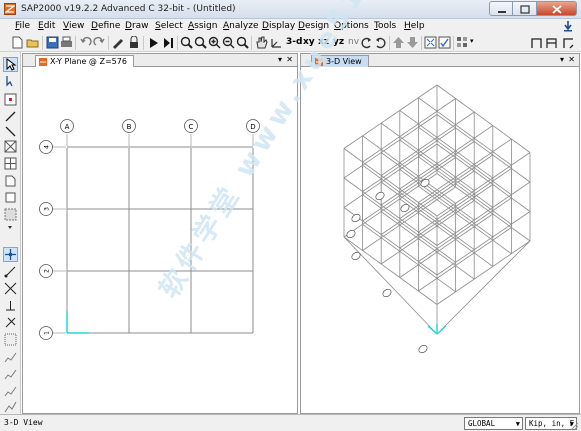 The width and height of the screenshot is (581, 431). What do you see at coordinates (568, 26) in the screenshot?
I see `download-arrow-icon` at bounding box center [568, 26].